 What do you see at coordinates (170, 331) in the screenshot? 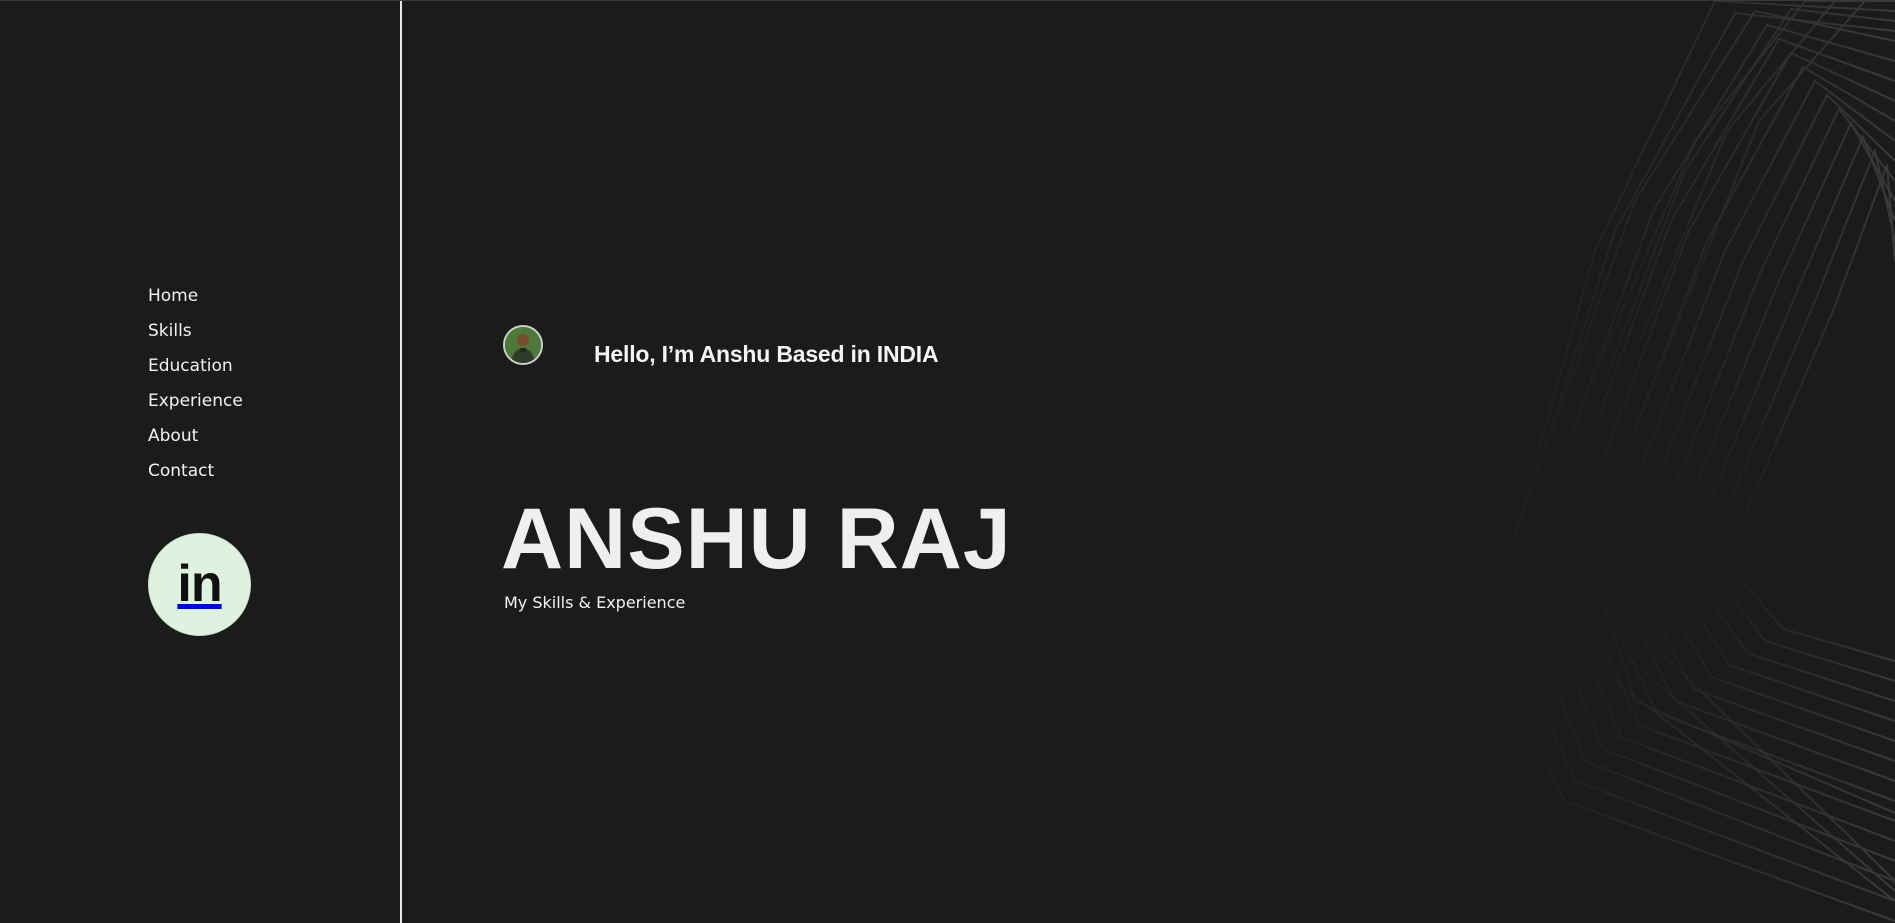
I see `nav-link-skills: Skills` at bounding box center [170, 331].